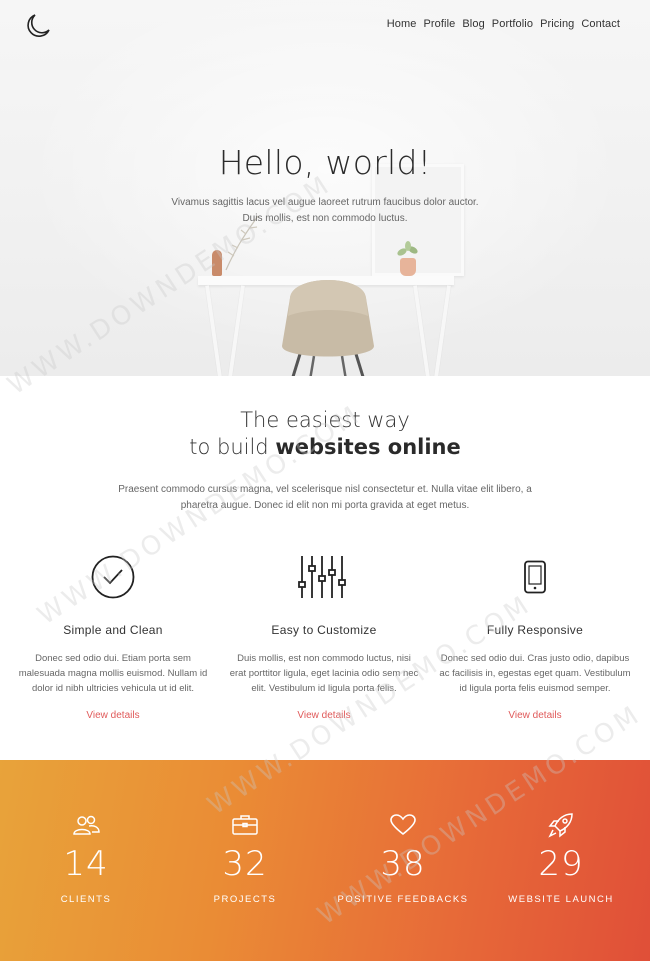  I want to click on stat-number: 32, so click(245, 864).